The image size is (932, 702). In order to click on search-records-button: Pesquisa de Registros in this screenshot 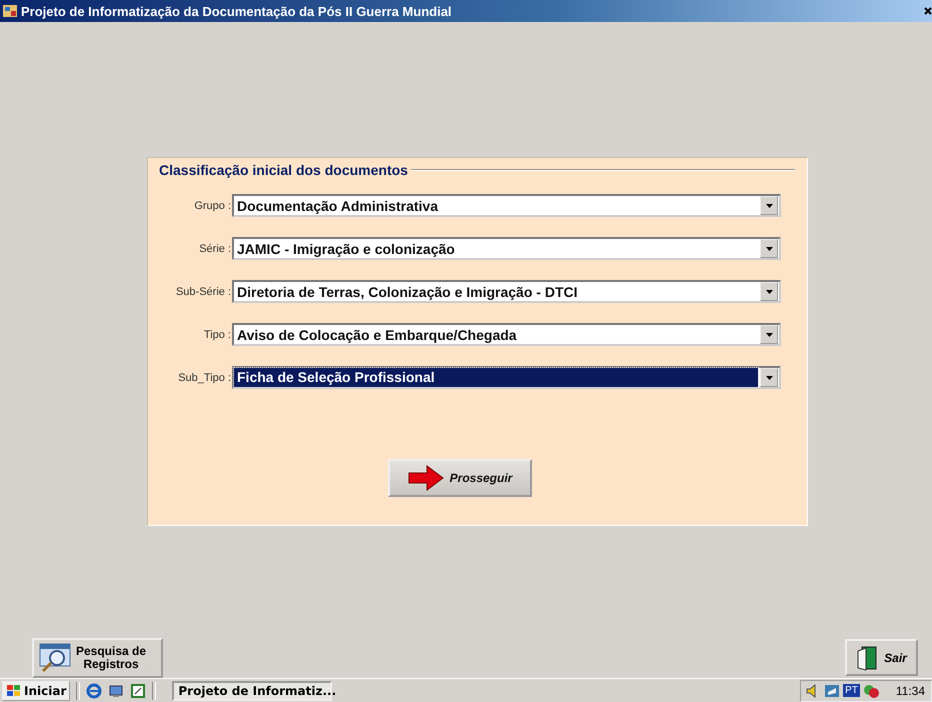, I will do `click(97, 658)`.